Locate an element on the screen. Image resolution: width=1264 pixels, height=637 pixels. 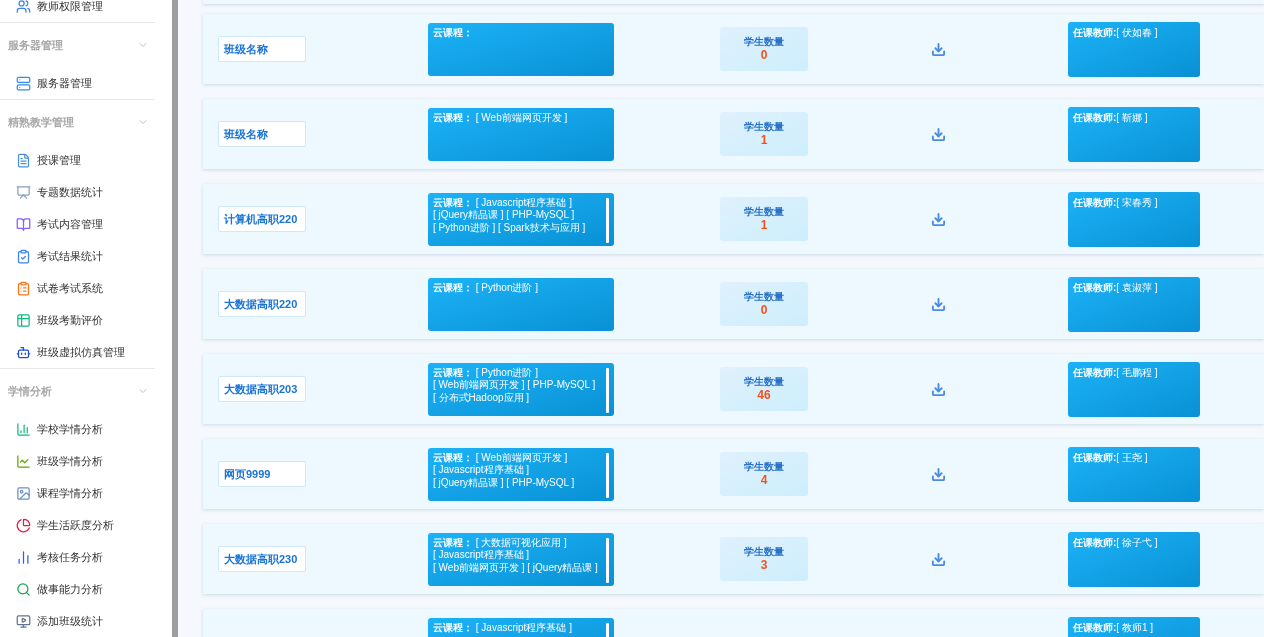
teacher-text: 任课教师:[ 伏如春 ] is located at coordinates (1115, 32).